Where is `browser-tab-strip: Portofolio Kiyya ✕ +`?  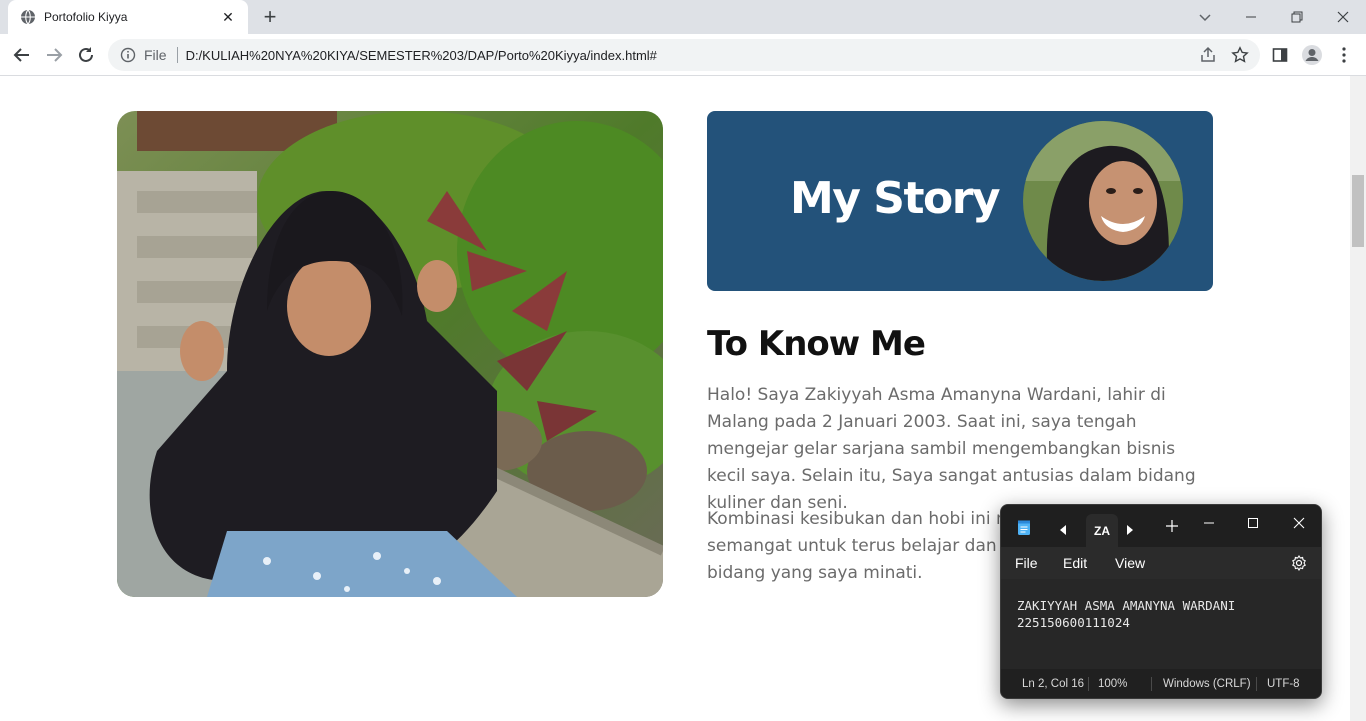
browser-tab-strip: Portofolio Kiyya ✕ + is located at coordinates (683, 17).